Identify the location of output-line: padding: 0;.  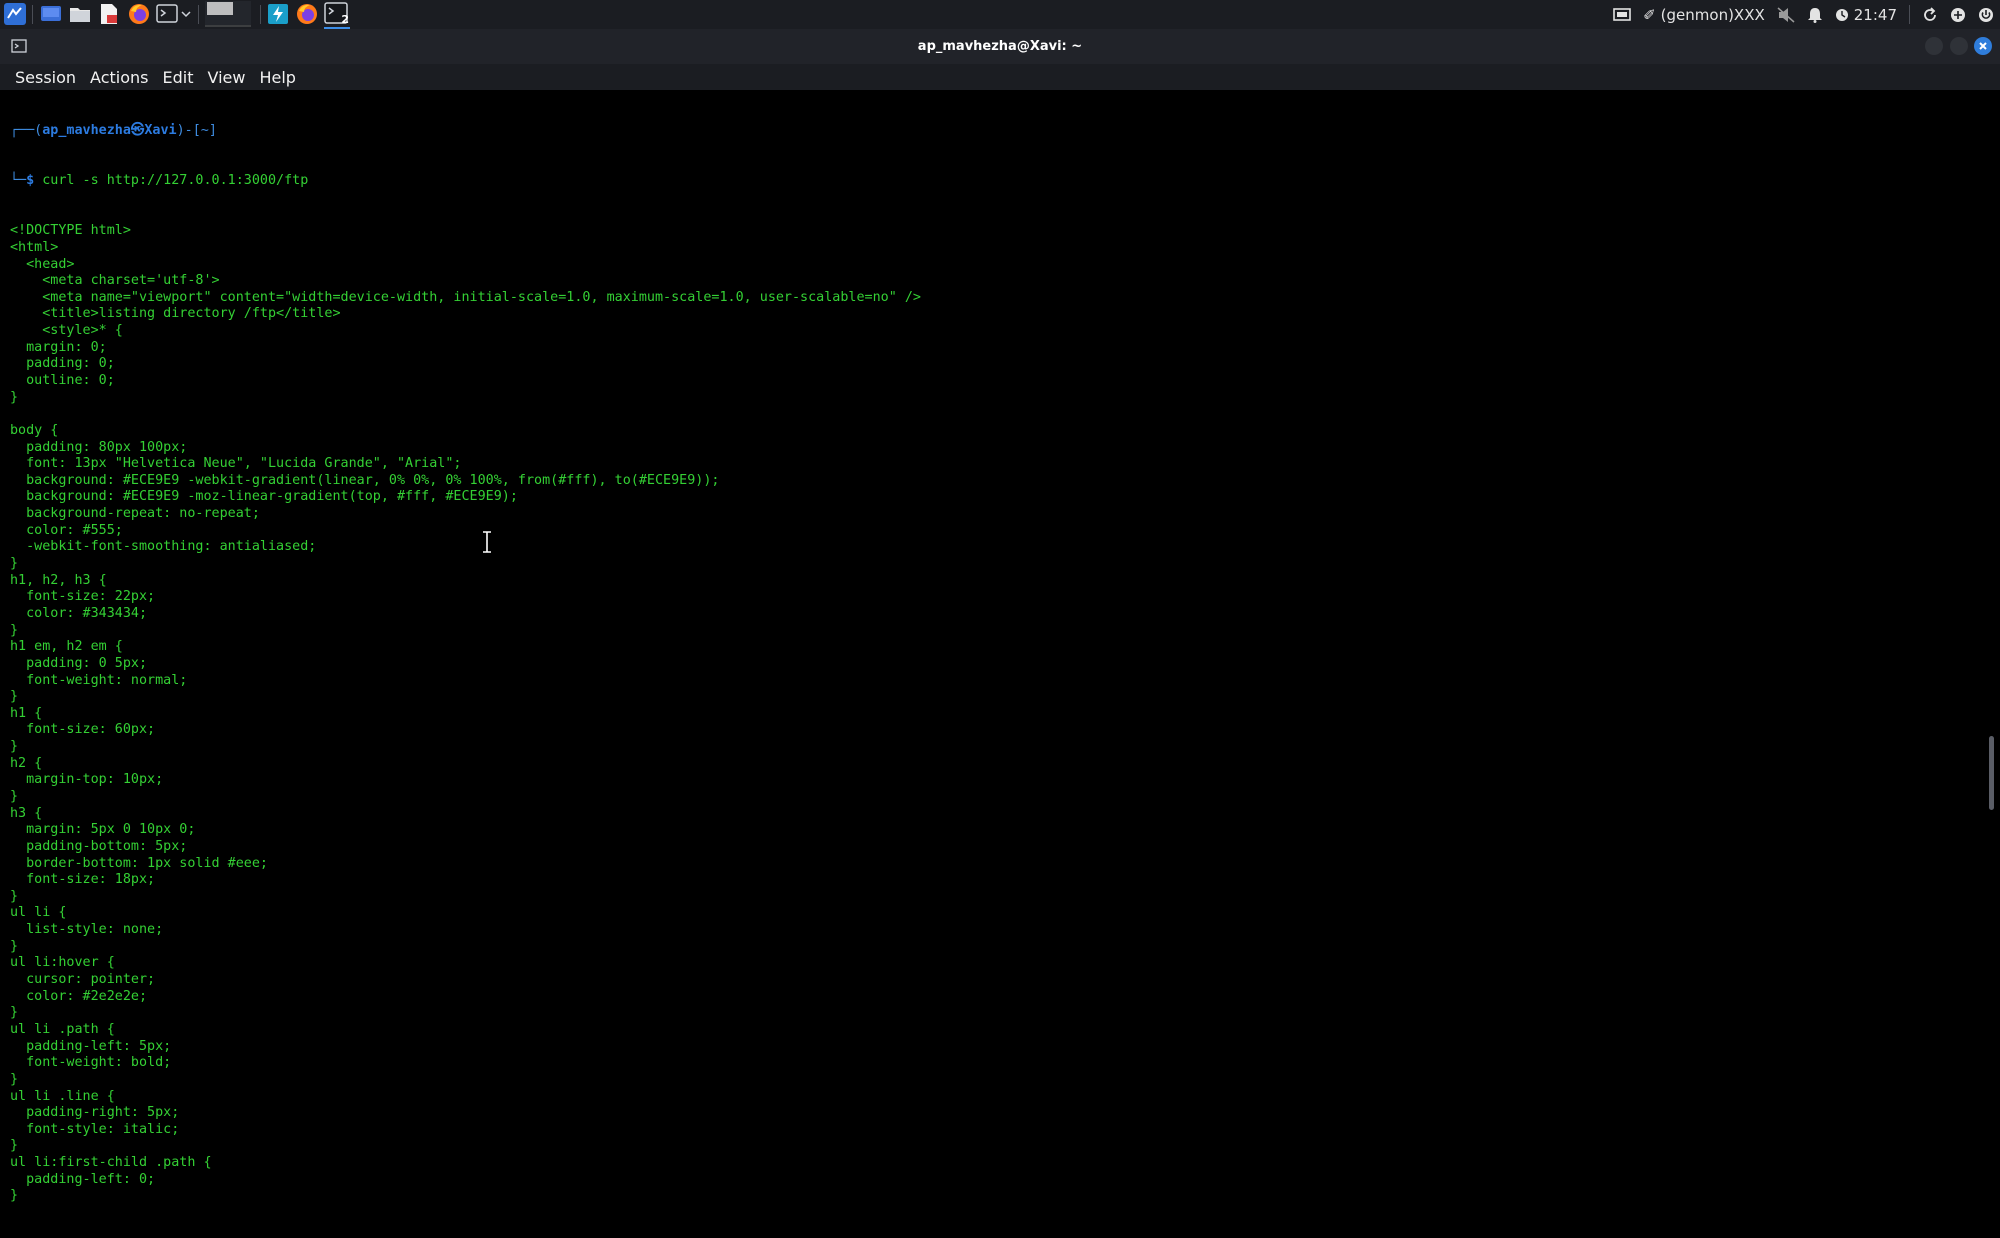
(62, 364).